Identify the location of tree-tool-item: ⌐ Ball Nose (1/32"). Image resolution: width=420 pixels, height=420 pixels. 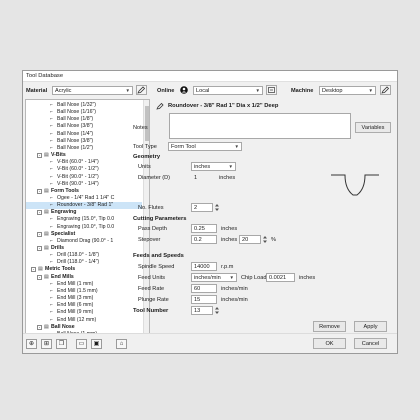
(84, 105).